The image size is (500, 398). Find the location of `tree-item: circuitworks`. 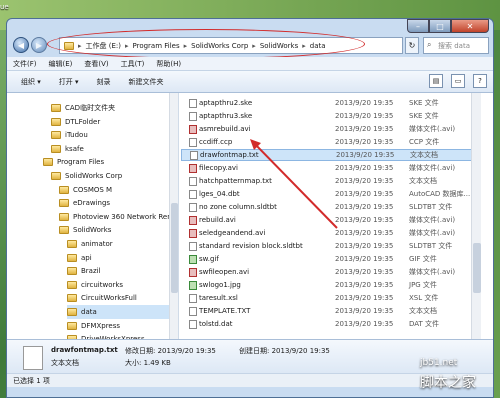

tree-item: circuitworks is located at coordinates (118, 285).